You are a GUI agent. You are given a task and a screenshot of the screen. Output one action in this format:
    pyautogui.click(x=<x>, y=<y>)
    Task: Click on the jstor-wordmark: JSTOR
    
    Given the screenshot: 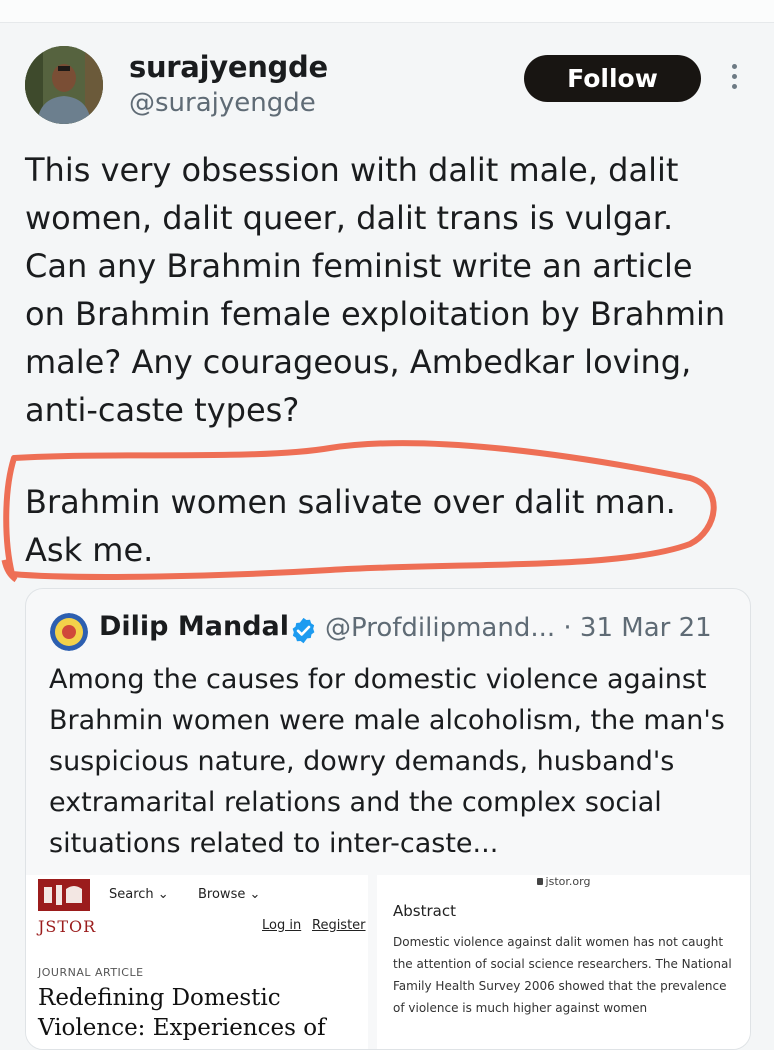 What is the action you would take?
    pyautogui.click(x=67, y=926)
    